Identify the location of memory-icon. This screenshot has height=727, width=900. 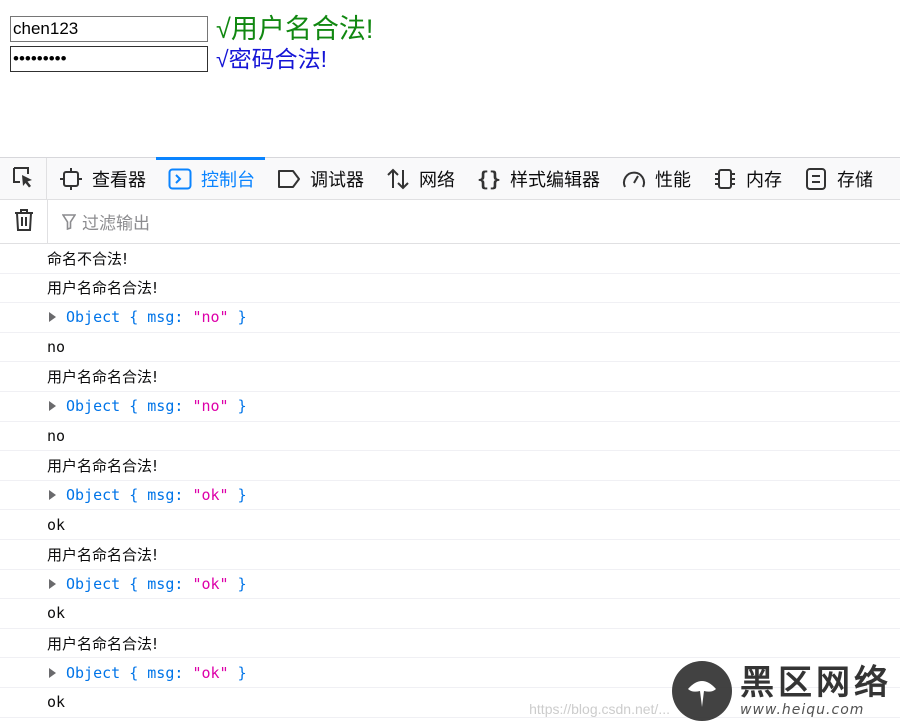
(725, 179).